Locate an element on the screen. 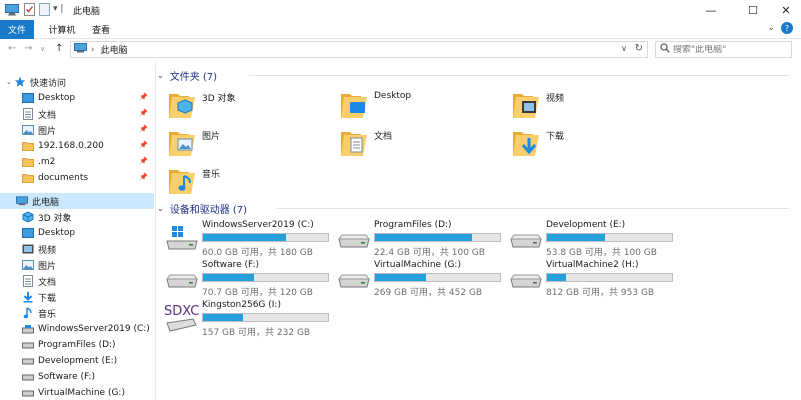 The width and height of the screenshot is (801, 400). folder-desktop: Desktop is located at coordinates (414, 104).